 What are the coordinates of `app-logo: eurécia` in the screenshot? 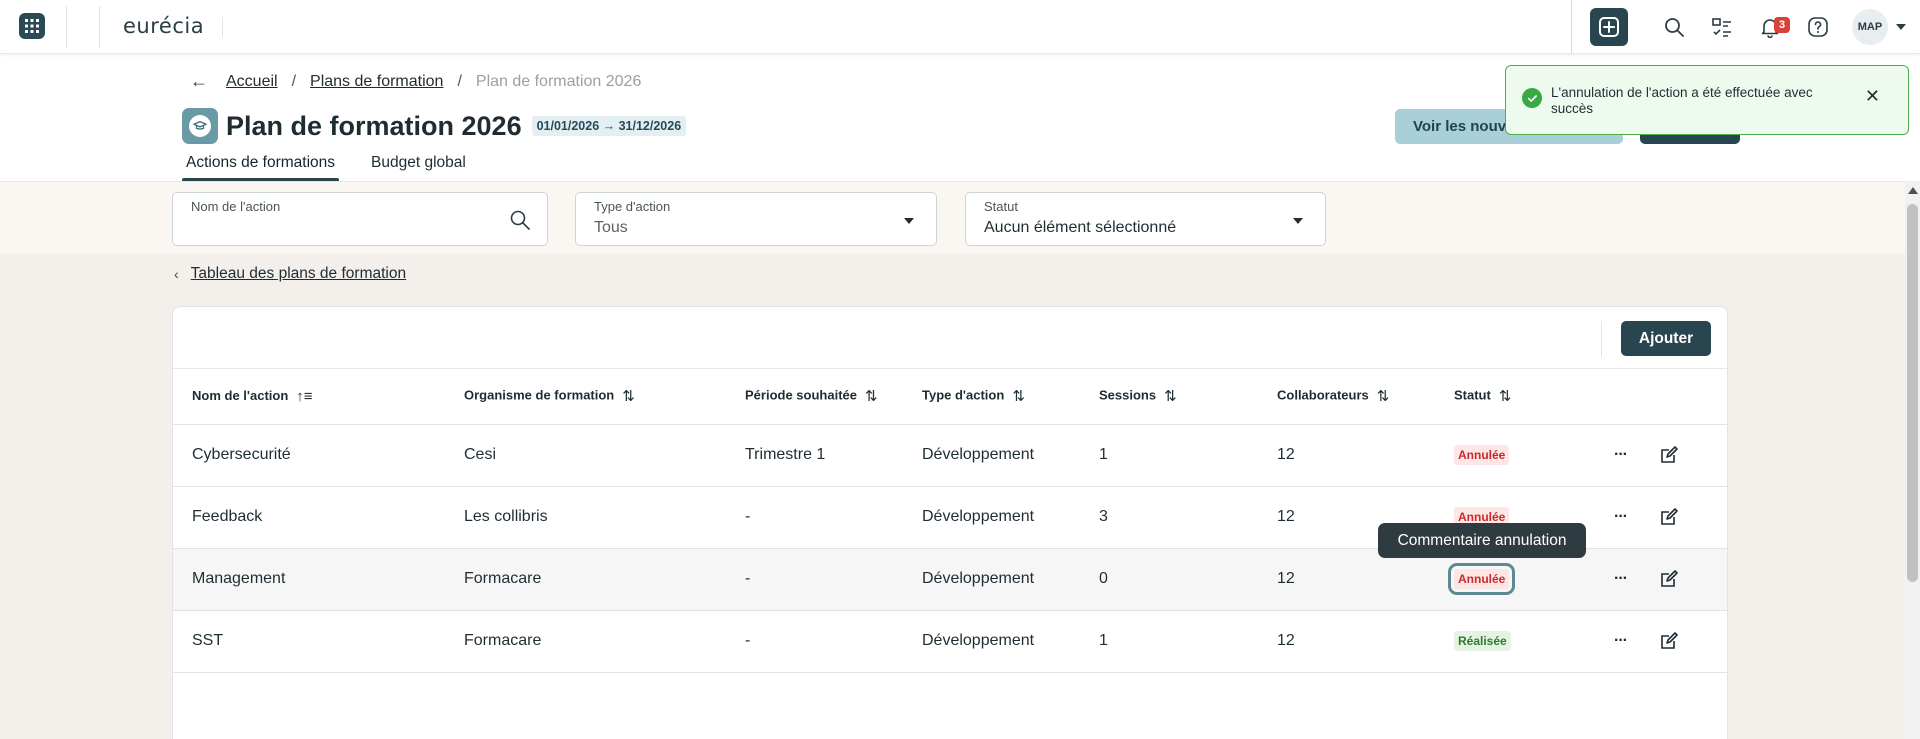 It's located at (163, 26).